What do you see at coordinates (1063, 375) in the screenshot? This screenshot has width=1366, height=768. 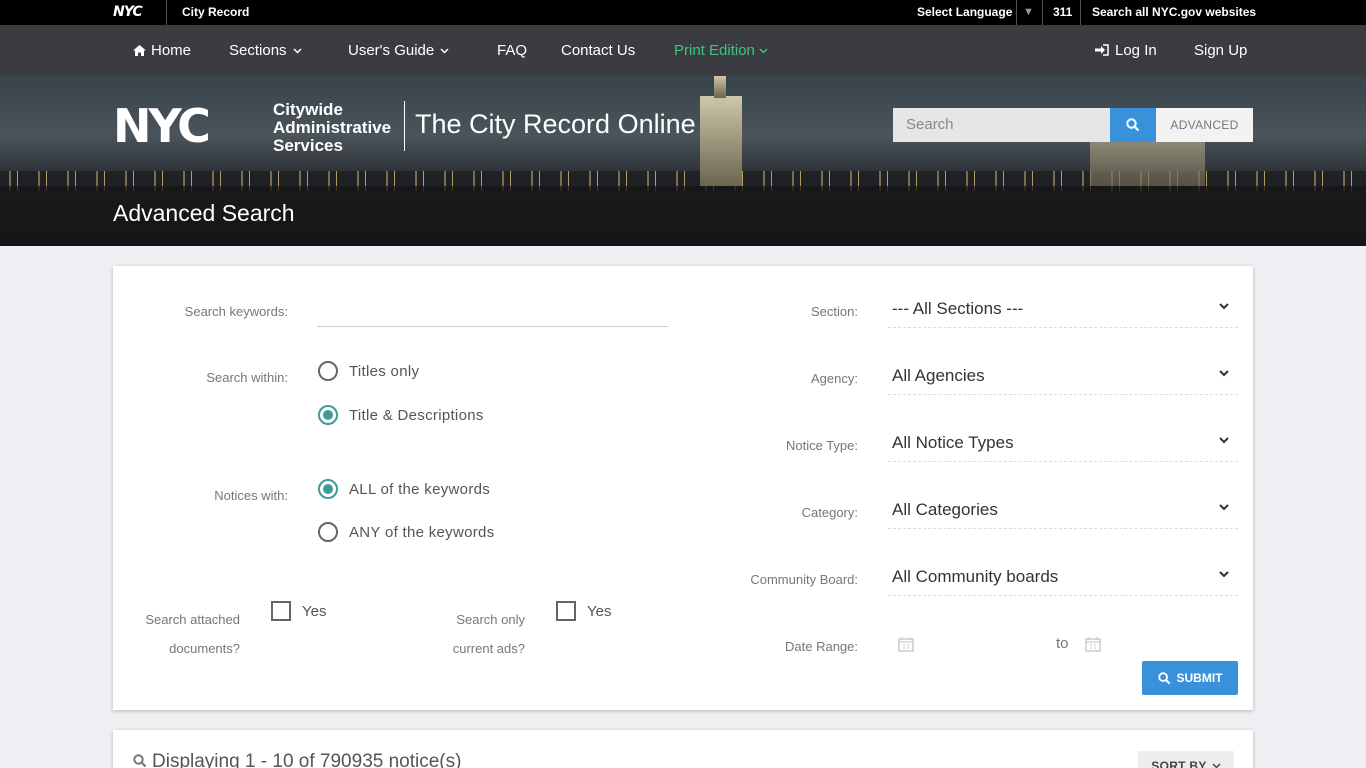 I see `agency-select: All Agencies` at bounding box center [1063, 375].